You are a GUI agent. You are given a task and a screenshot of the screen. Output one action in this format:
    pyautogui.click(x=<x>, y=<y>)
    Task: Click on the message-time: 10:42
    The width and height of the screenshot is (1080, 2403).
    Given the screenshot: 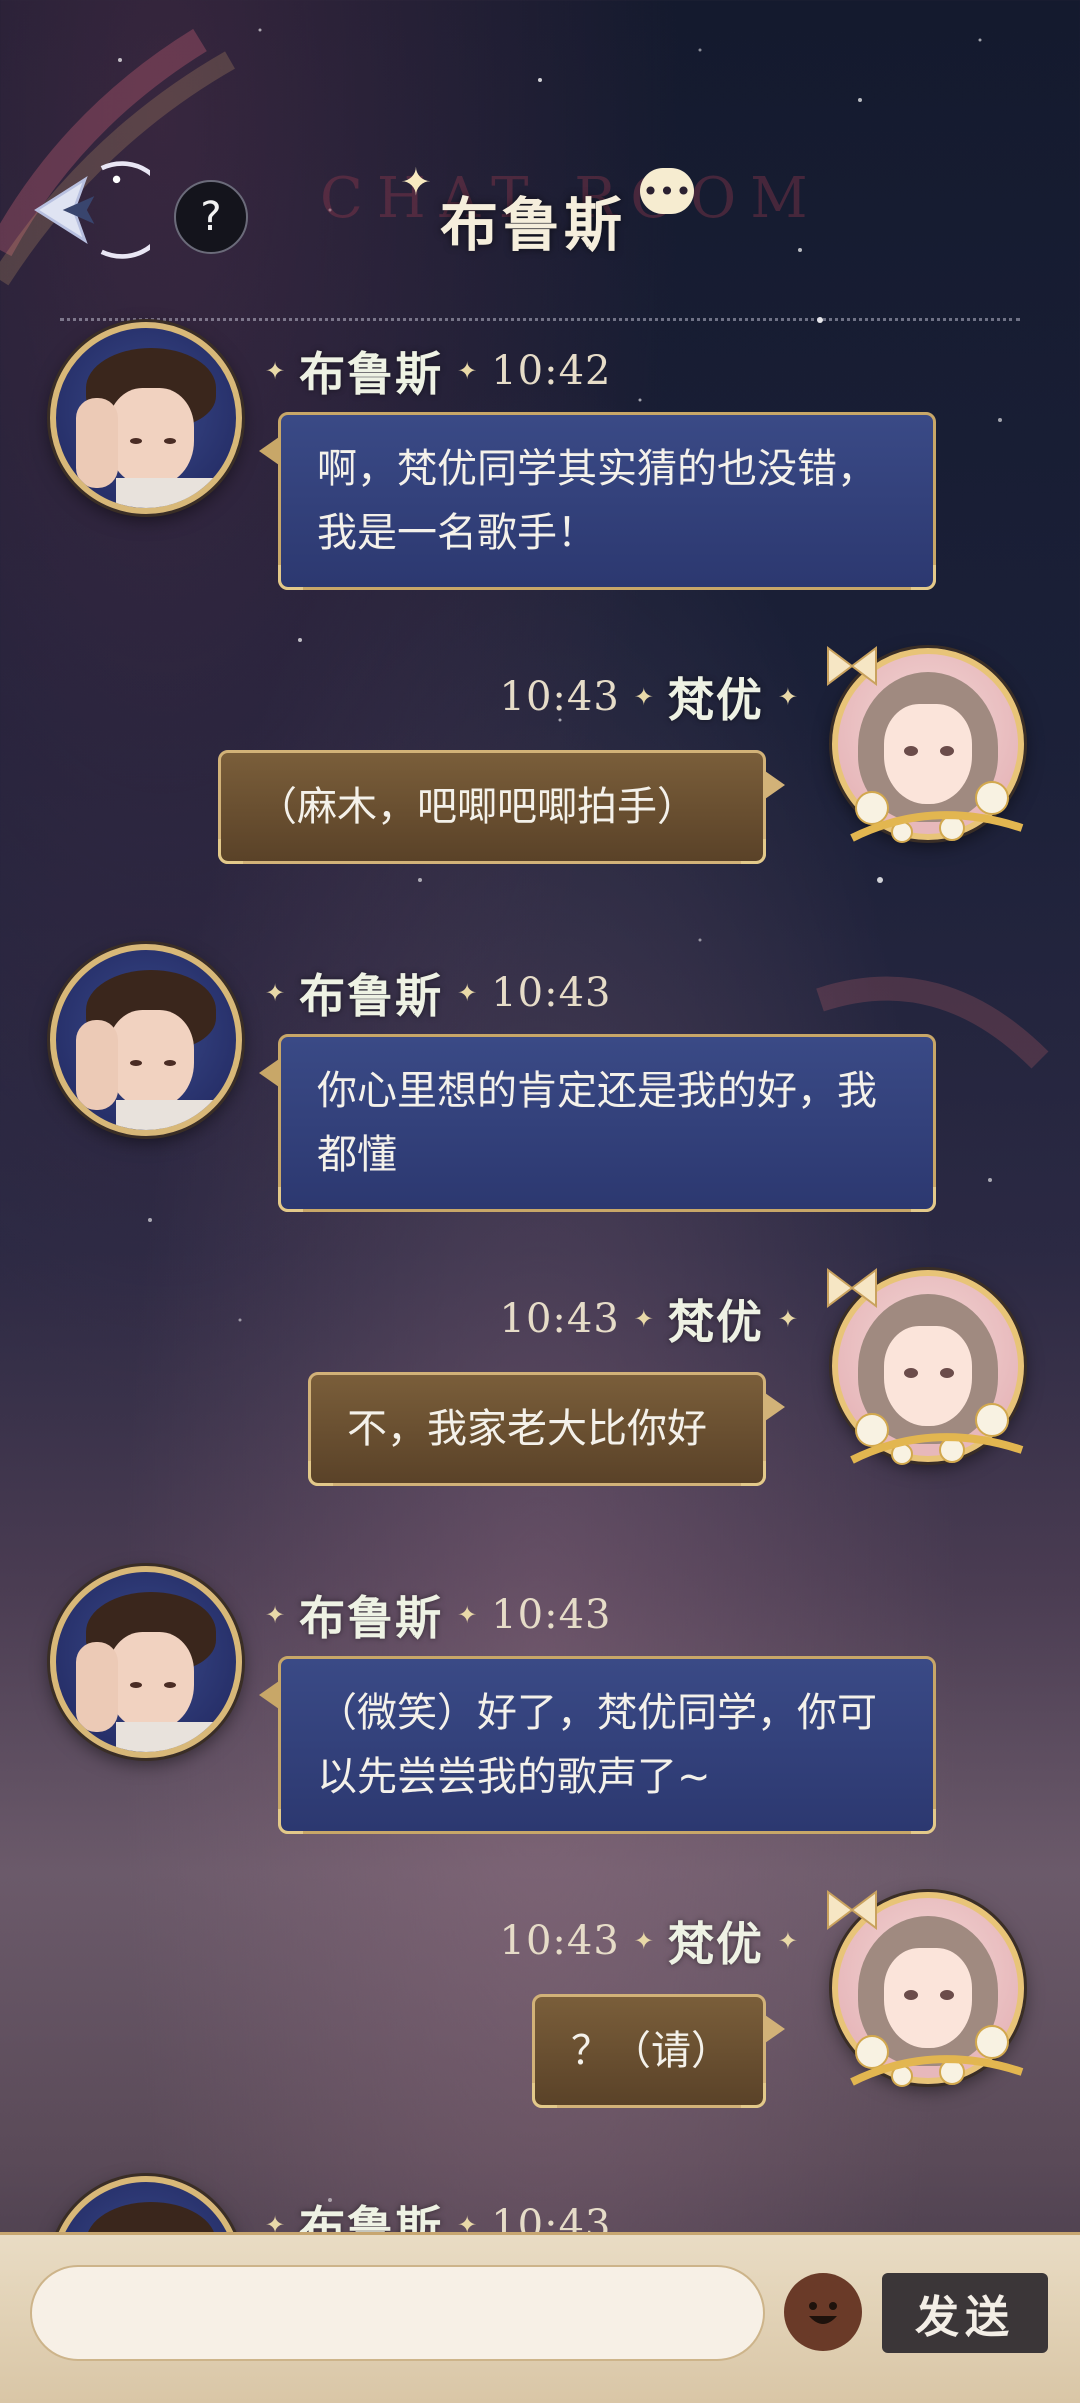 What is the action you would take?
    pyautogui.click(x=551, y=371)
    